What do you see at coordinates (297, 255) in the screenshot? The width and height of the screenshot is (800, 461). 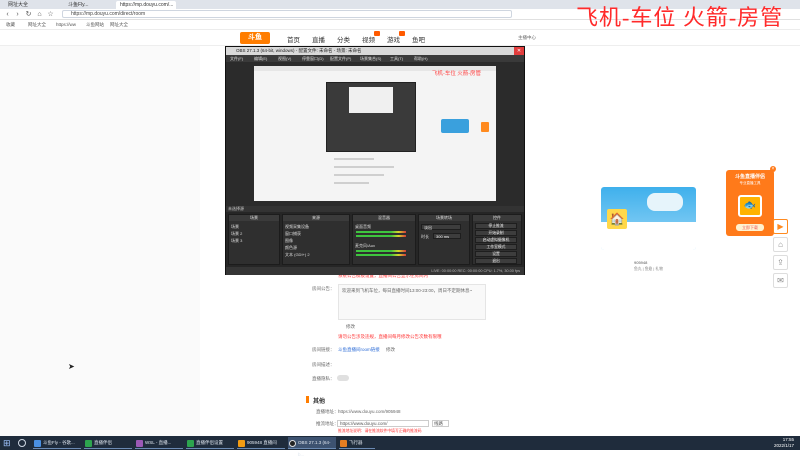 I see `source-item: 文本 (GDI+) 2` at bounding box center [297, 255].